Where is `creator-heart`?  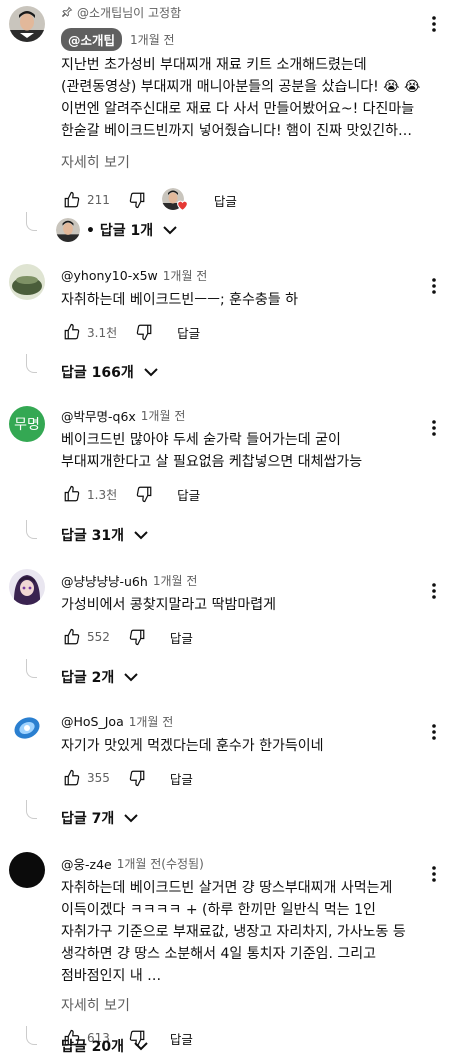
creator-heart is located at coordinates (174, 200).